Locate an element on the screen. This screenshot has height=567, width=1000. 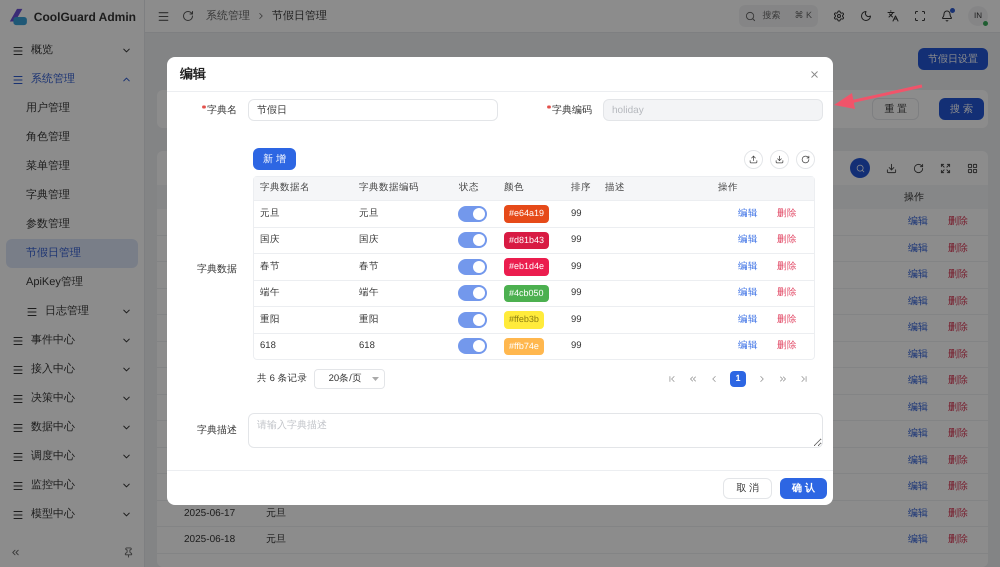
text-field: 节假日 is located at coordinates (373, 110).